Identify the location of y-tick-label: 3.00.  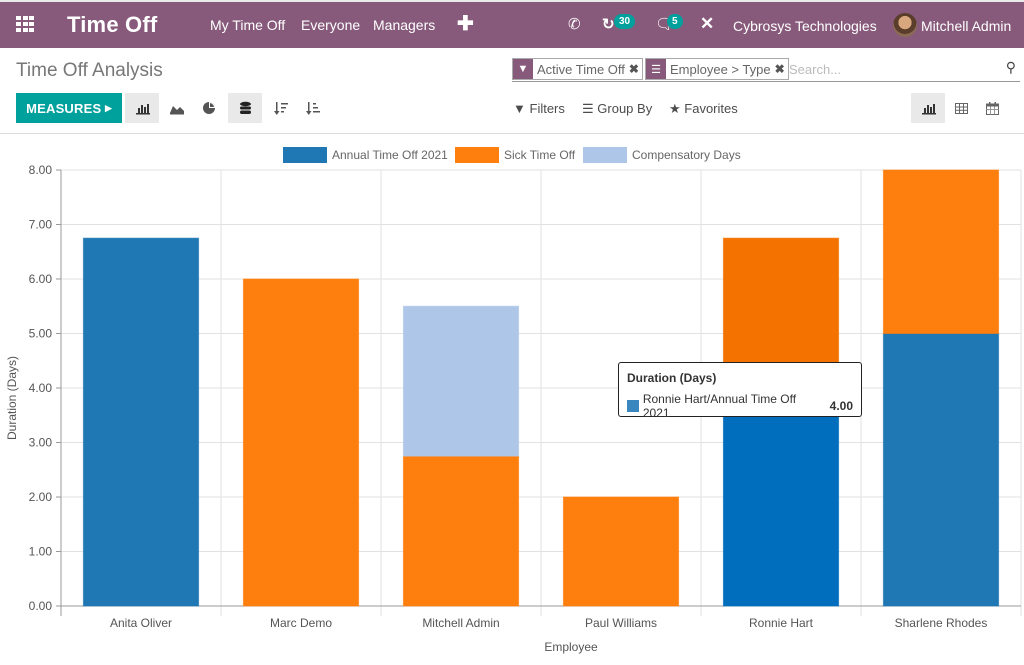
(41, 443).